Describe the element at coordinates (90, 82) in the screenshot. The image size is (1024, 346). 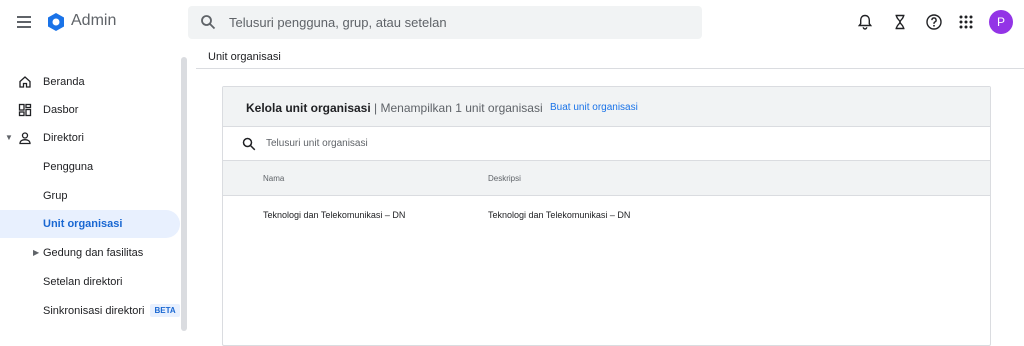
I see `sidebar-item-beranda: Beranda` at that location.